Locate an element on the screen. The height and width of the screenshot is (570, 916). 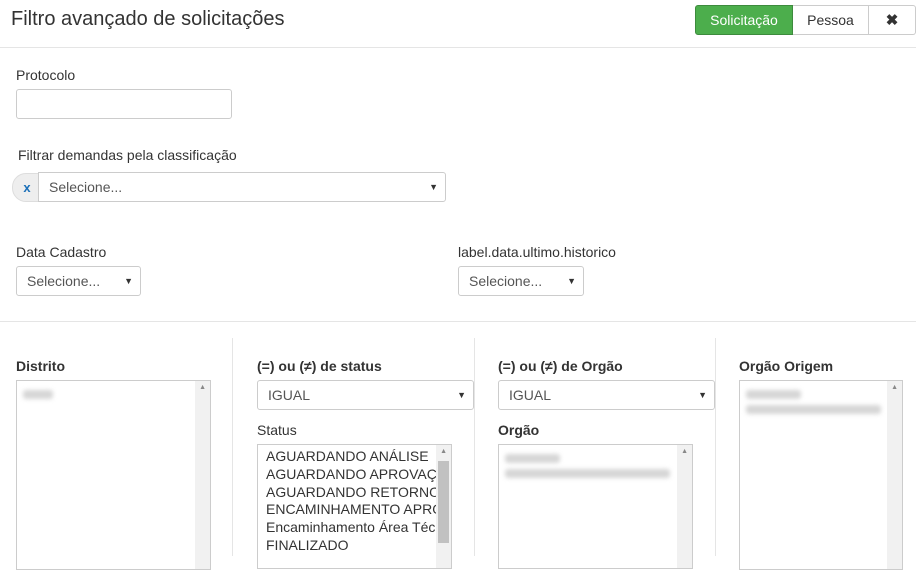
header-divider is located at coordinates (458, 47).